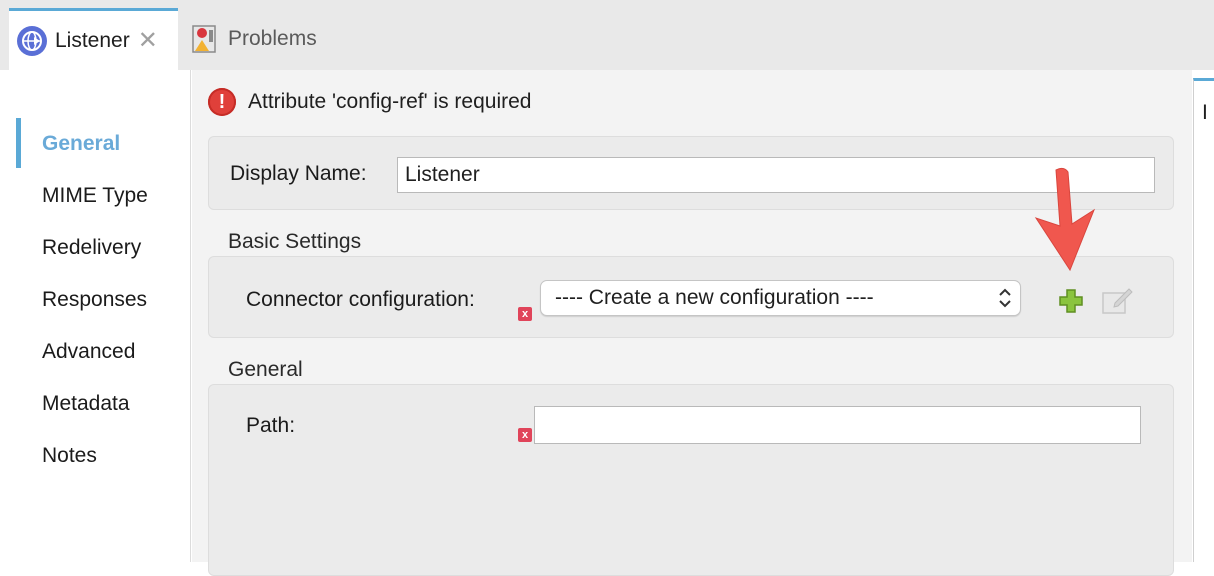 The width and height of the screenshot is (1214, 576). Describe the element at coordinates (69, 456) in the screenshot. I see `sidebar-item-notes: Notes` at that location.